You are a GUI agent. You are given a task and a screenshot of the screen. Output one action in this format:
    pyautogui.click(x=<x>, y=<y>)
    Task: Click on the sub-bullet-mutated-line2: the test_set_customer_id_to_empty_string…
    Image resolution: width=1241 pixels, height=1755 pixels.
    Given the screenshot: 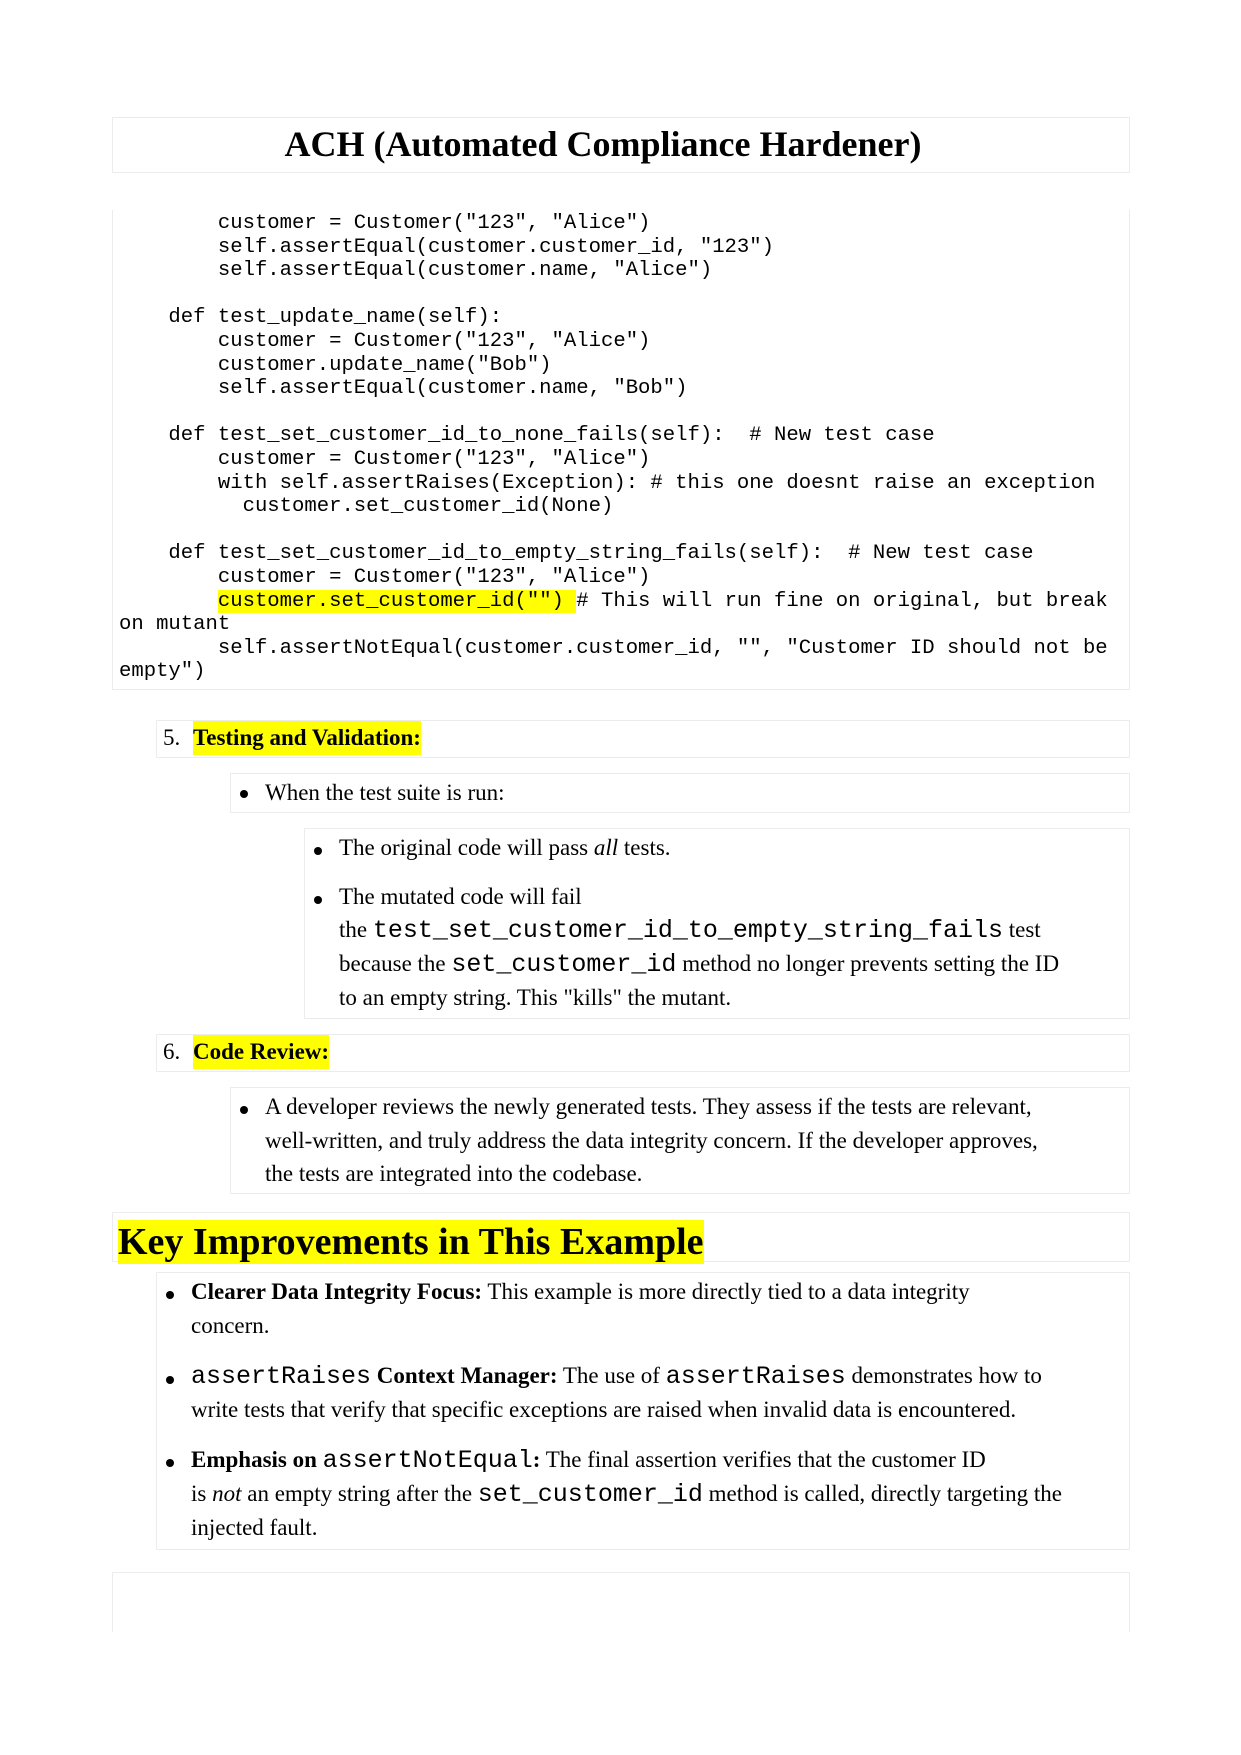 What is the action you would take?
    pyautogui.click(x=690, y=930)
    